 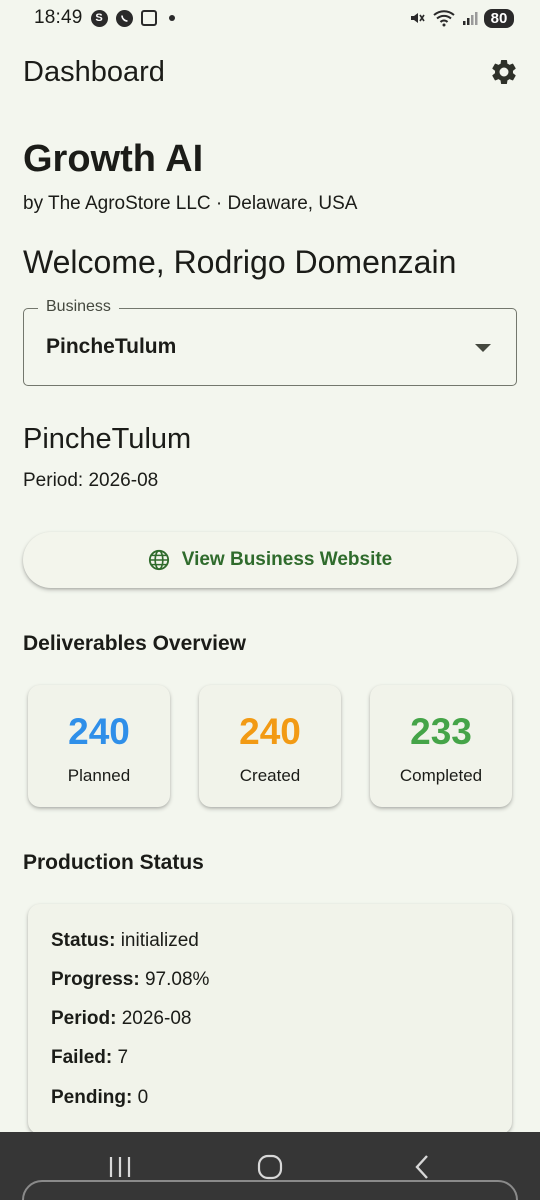 I want to click on stat-label: Created, so click(x=270, y=775).